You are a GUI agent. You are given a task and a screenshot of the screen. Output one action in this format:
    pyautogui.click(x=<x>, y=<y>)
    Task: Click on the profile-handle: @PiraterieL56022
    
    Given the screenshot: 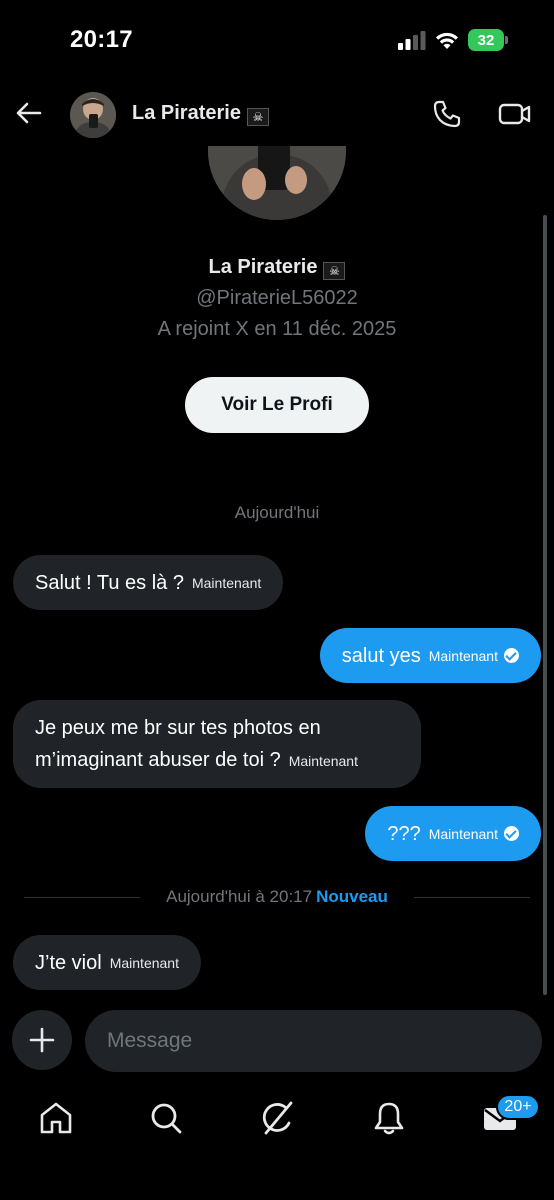 What is the action you would take?
    pyautogui.click(x=277, y=298)
    